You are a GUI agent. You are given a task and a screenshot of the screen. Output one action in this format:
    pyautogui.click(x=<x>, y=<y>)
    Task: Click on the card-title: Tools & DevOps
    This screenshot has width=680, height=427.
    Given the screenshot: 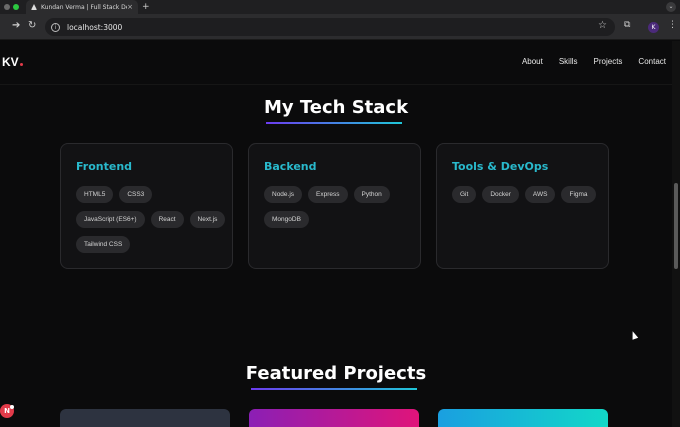 What is the action you would take?
    pyautogui.click(x=500, y=166)
    